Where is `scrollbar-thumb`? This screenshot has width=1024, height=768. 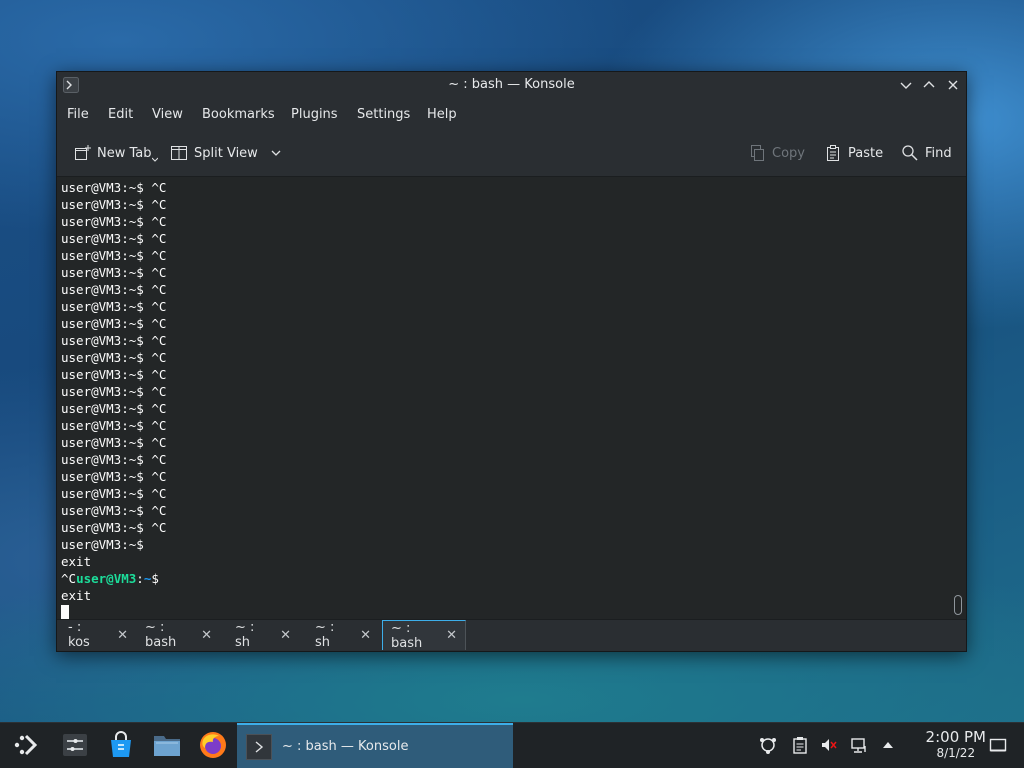
scrollbar-thumb is located at coordinates (958, 605).